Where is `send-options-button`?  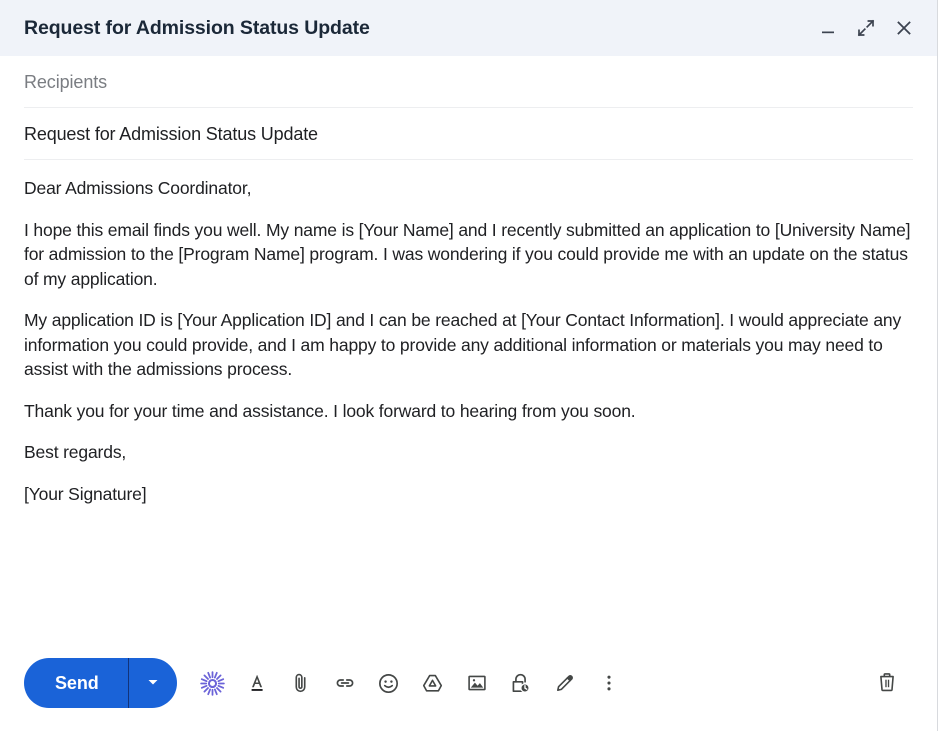
send-options-button is located at coordinates (153, 683).